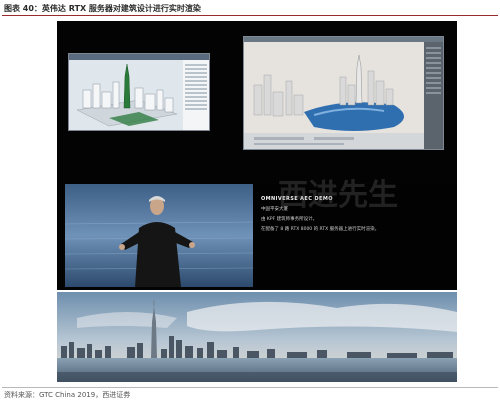 The height and width of the screenshot is (402, 500). Describe the element at coordinates (289, 219) in the screenshot. I see `slide-line-architect: 由 KPF 建筑师事务所设计。` at that location.